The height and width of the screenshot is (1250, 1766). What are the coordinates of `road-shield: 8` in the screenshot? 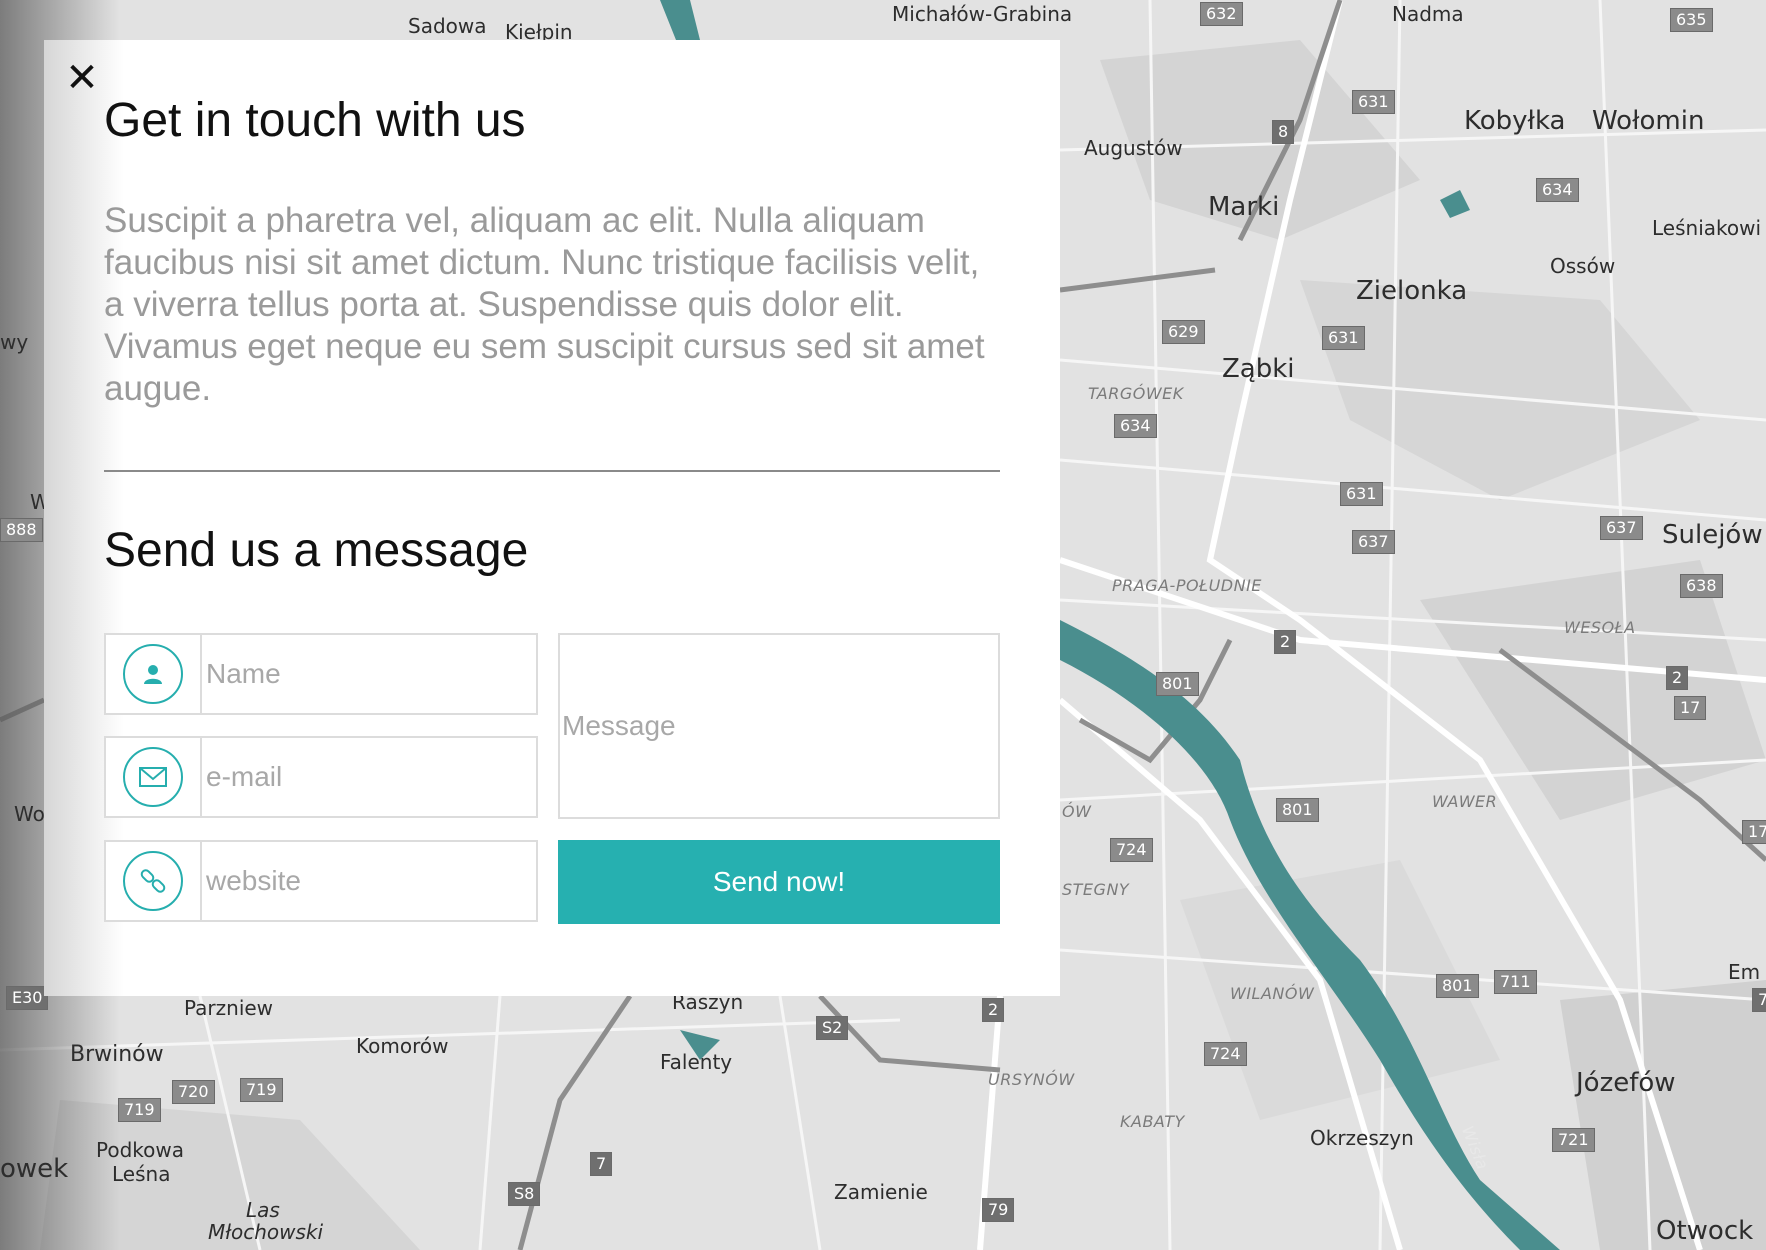 It's located at (1283, 132).